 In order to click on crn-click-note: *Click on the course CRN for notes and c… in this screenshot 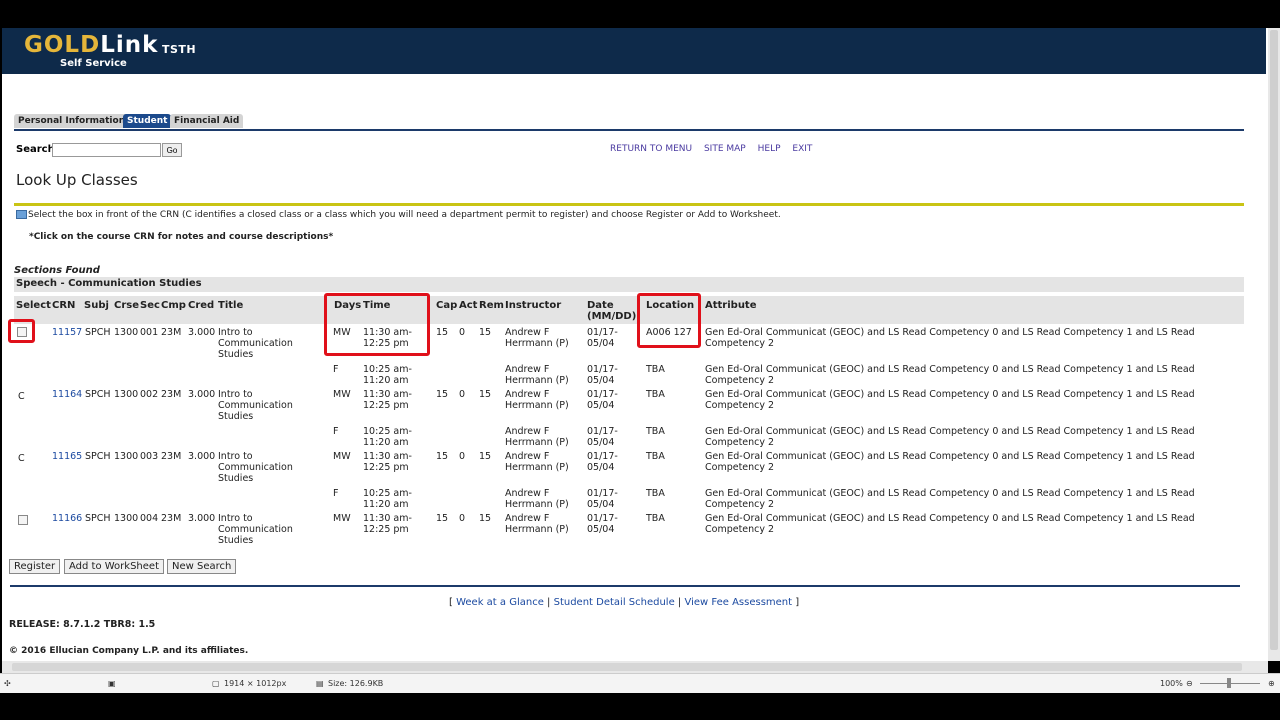, I will do `click(181, 237)`.